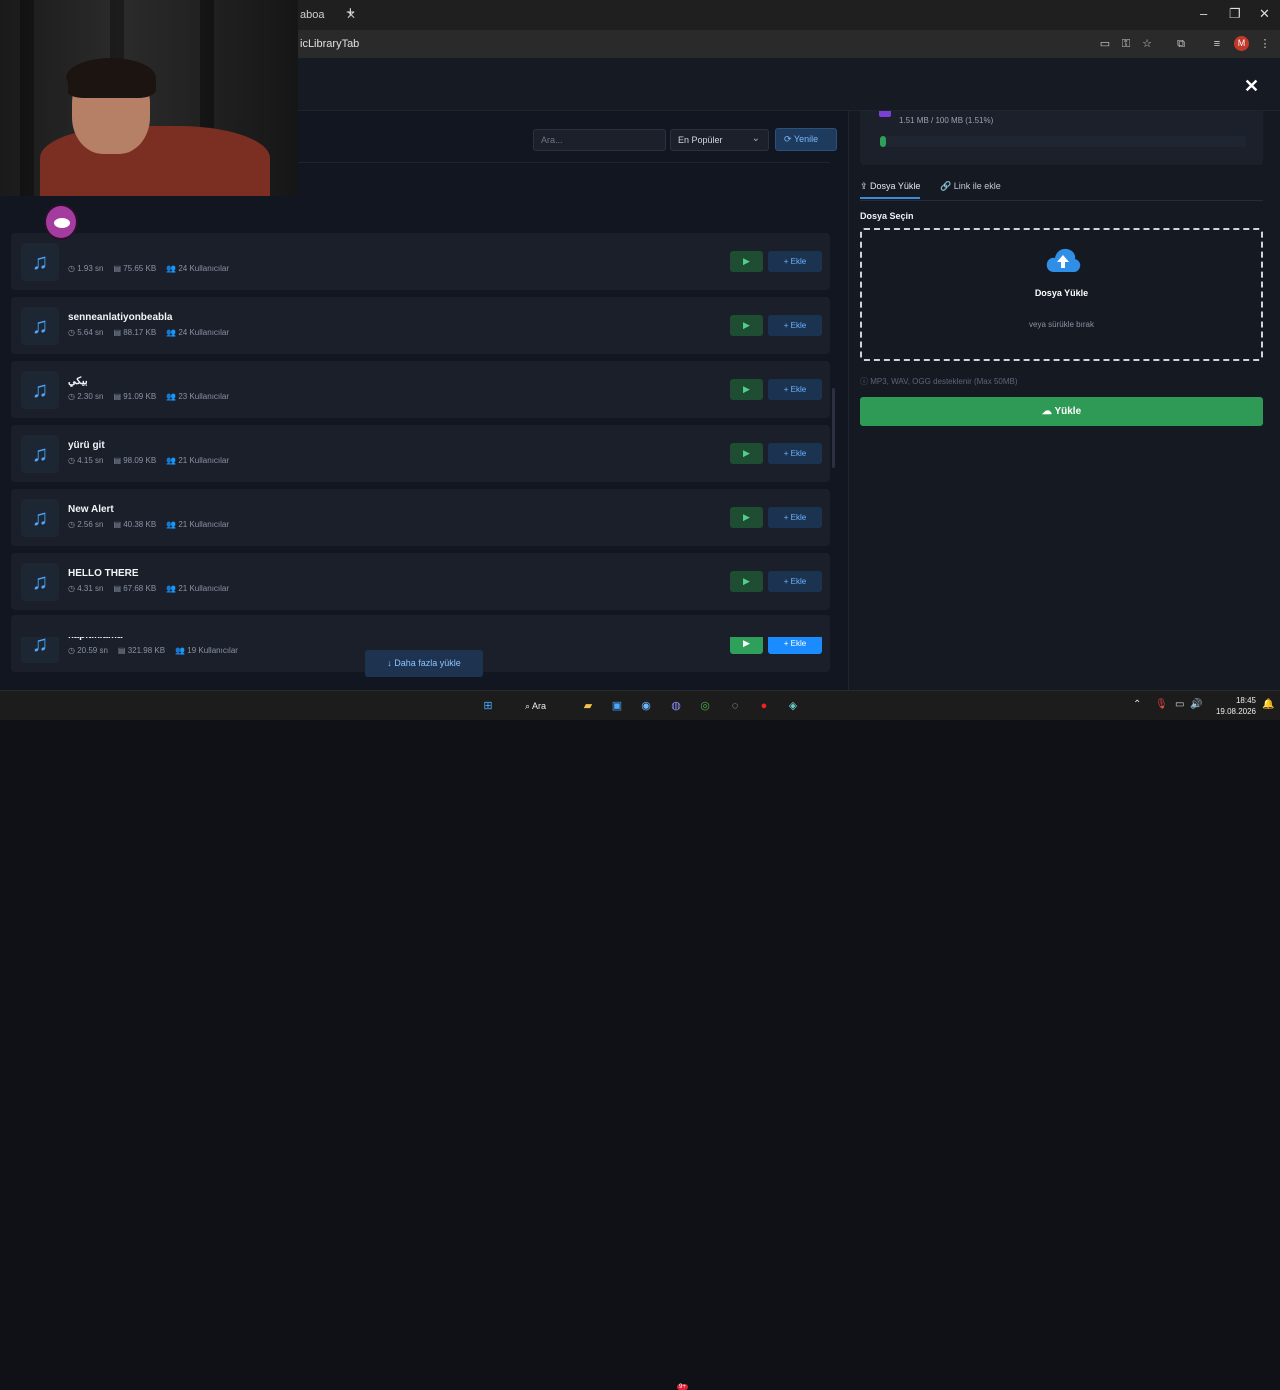  I want to click on discord-icon: ◍, so click(676, 706).